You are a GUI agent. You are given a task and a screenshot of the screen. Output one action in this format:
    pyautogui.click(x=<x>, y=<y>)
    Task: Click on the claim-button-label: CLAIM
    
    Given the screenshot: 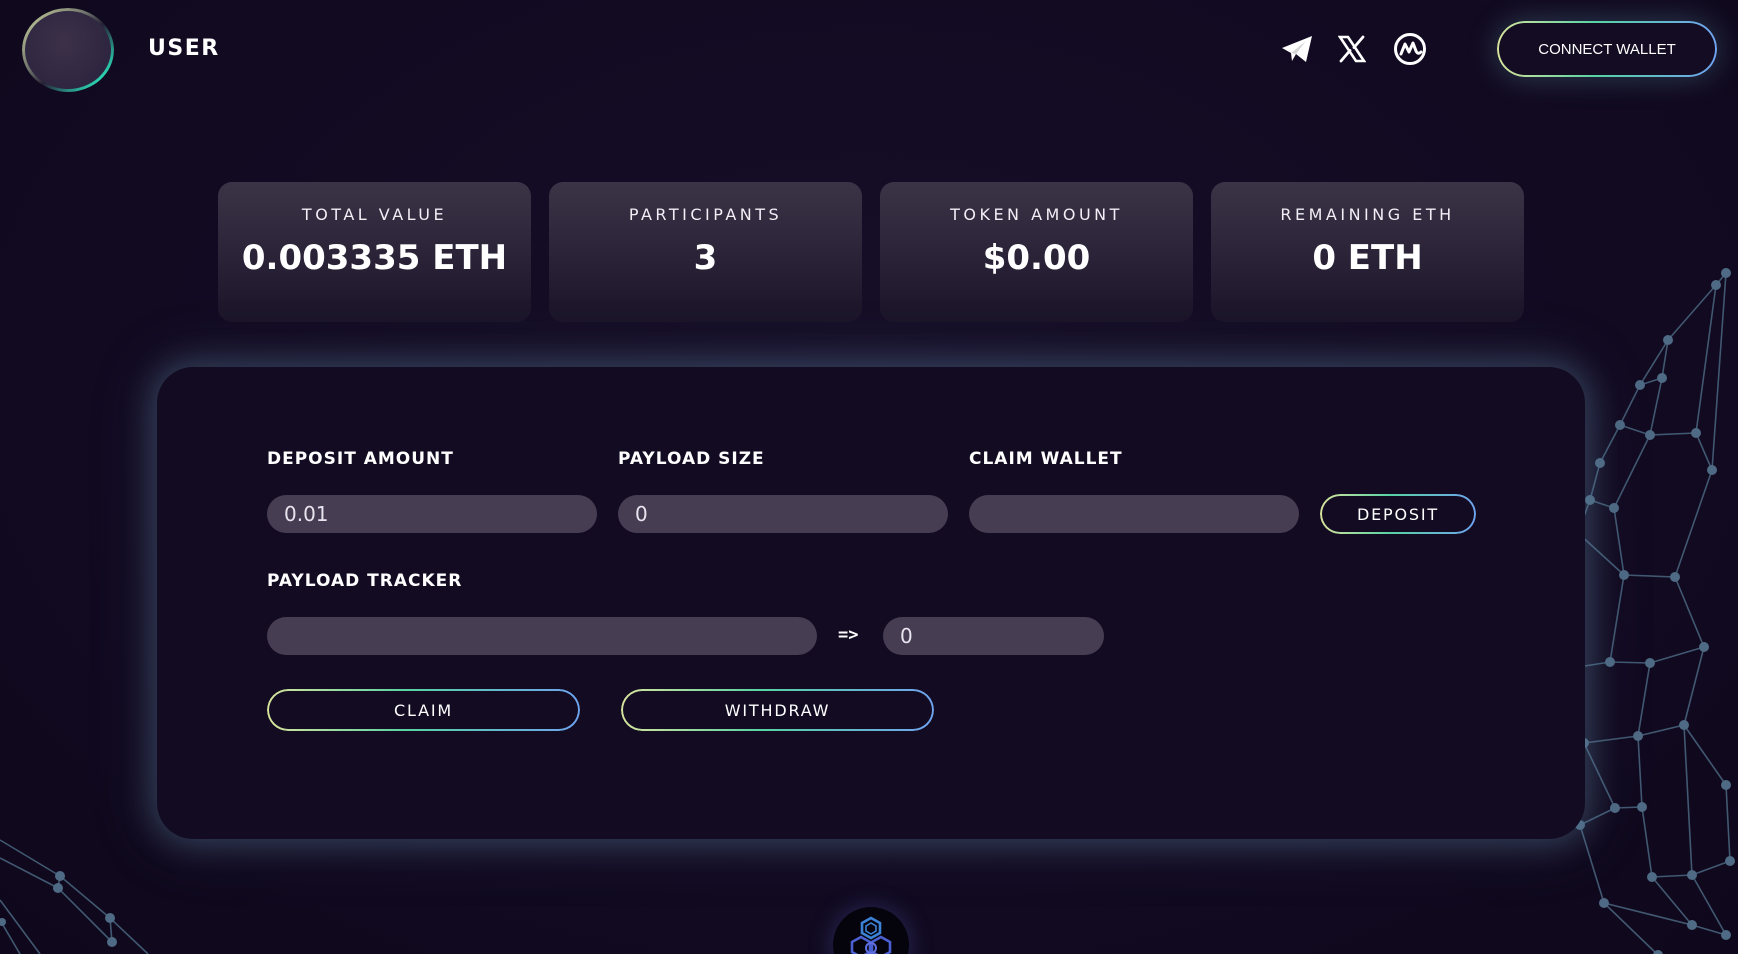 What is the action you would take?
    pyautogui.click(x=423, y=710)
    